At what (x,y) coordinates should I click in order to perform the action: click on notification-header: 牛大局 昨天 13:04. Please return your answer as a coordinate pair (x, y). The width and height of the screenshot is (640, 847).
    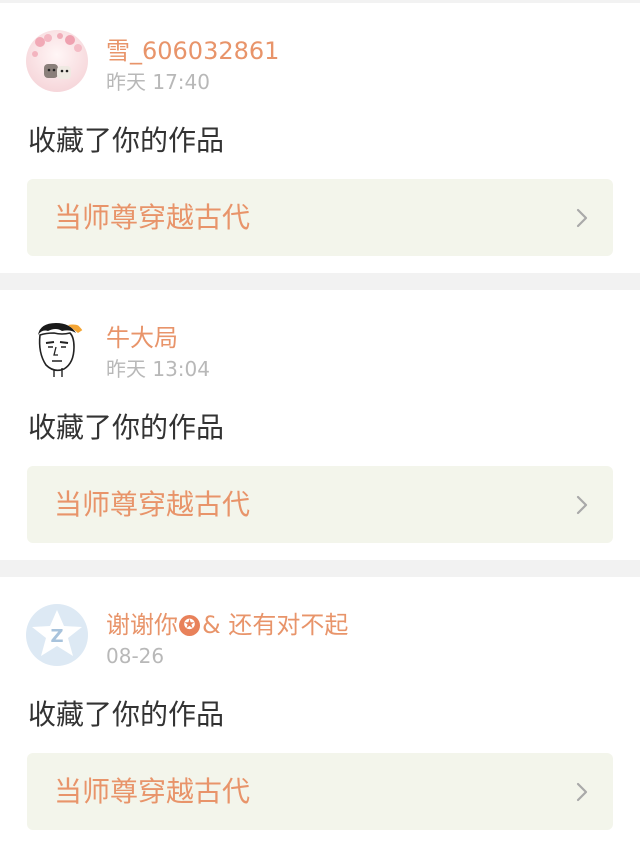
    Looking at the image, I should click on (118, 350).